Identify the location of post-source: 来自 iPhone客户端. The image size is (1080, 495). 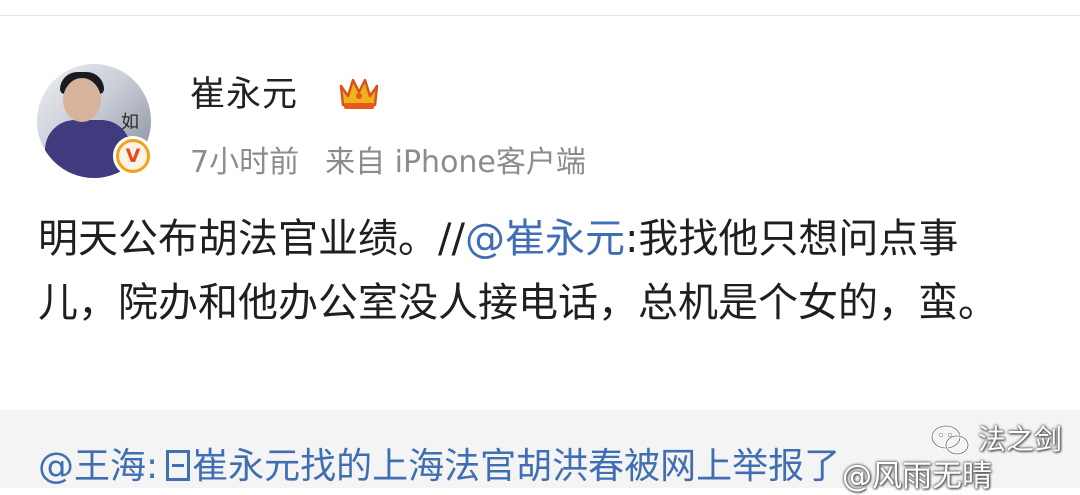
(455, 162).